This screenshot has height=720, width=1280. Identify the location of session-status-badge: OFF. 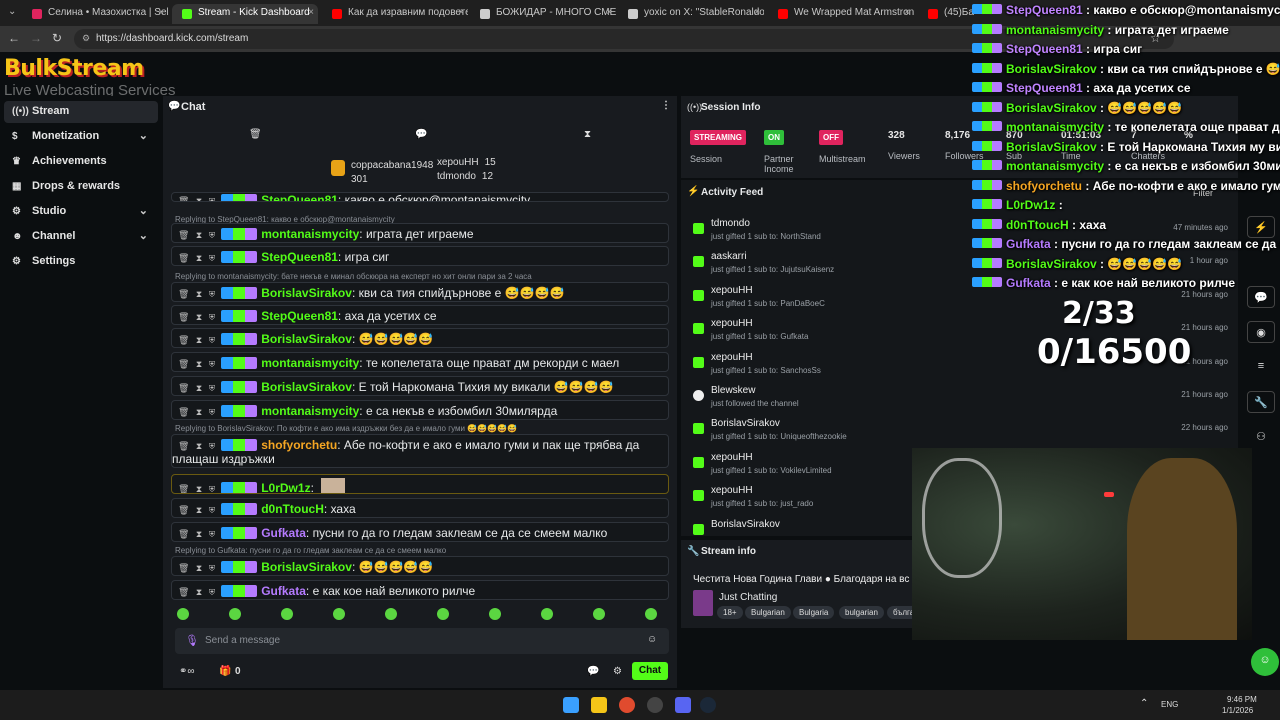
(831, 137).